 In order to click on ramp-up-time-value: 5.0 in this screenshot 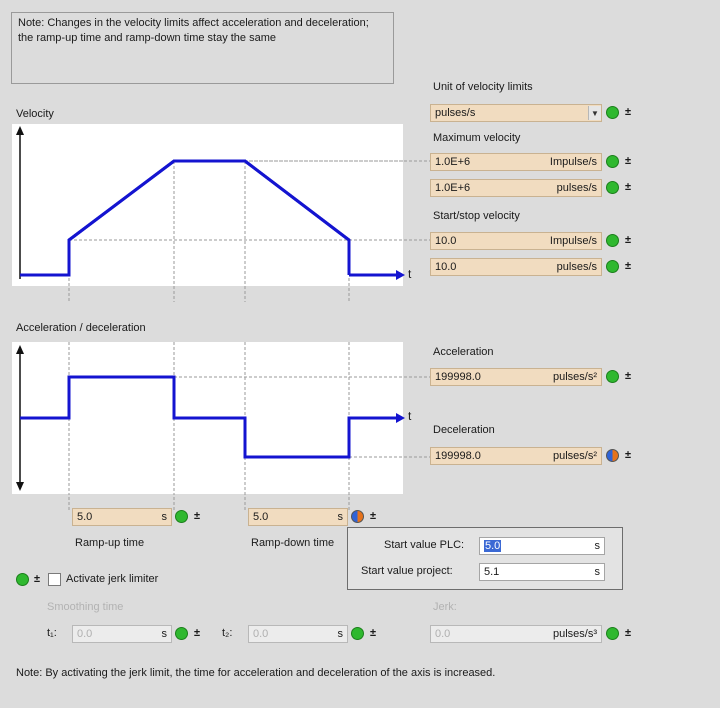, I will do `click(85, 517)`.